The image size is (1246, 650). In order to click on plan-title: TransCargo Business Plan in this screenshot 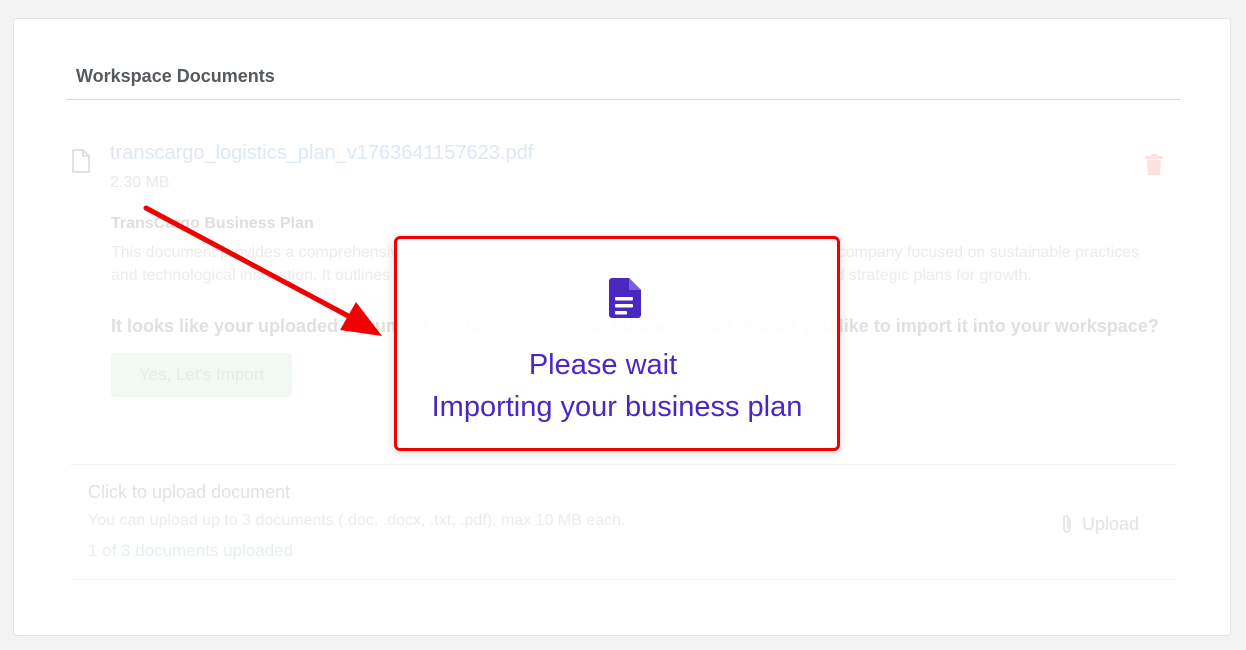, I will do `click(212, 223)`.